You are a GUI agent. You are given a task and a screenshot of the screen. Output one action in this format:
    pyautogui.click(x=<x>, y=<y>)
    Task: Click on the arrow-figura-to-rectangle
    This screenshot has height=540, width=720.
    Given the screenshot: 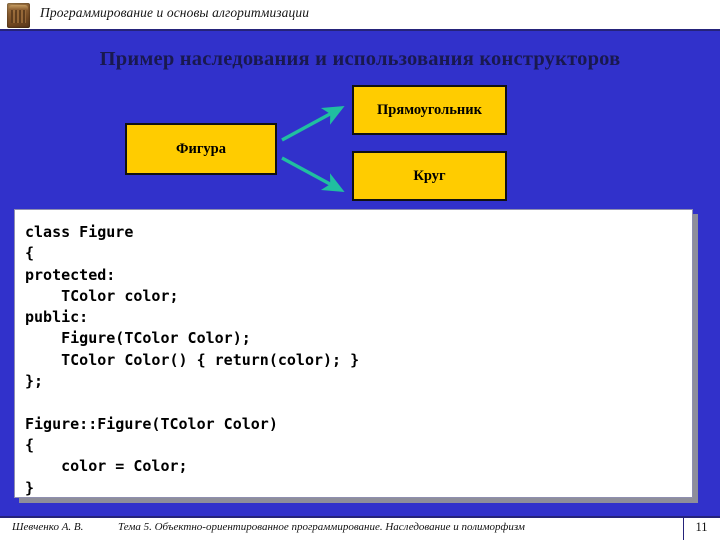 What is the action you would take?
    pyautogui.click(x=313, y=124)
    